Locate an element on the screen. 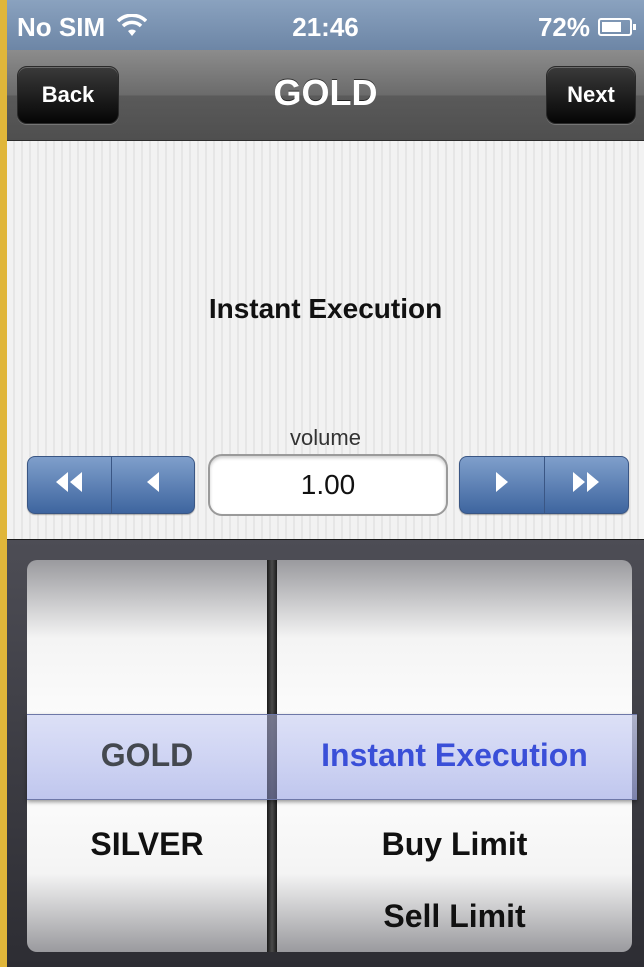 The width and height of the screenshot is (644, 967). volume-input: 1.00 is located at coordinates (328, 485).